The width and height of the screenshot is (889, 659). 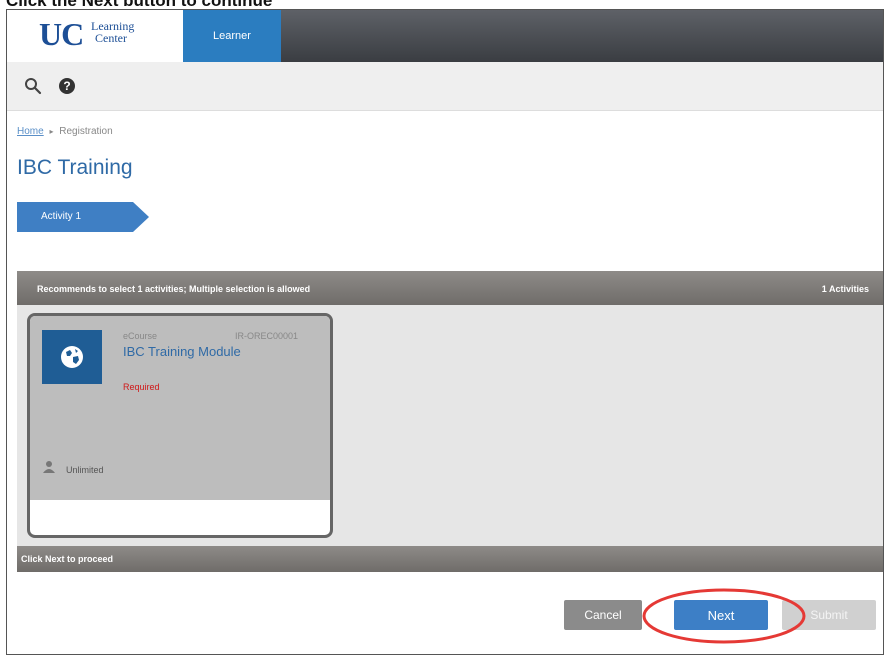 I want to click on tab-learner: Learner, so click(x=232, y=36).